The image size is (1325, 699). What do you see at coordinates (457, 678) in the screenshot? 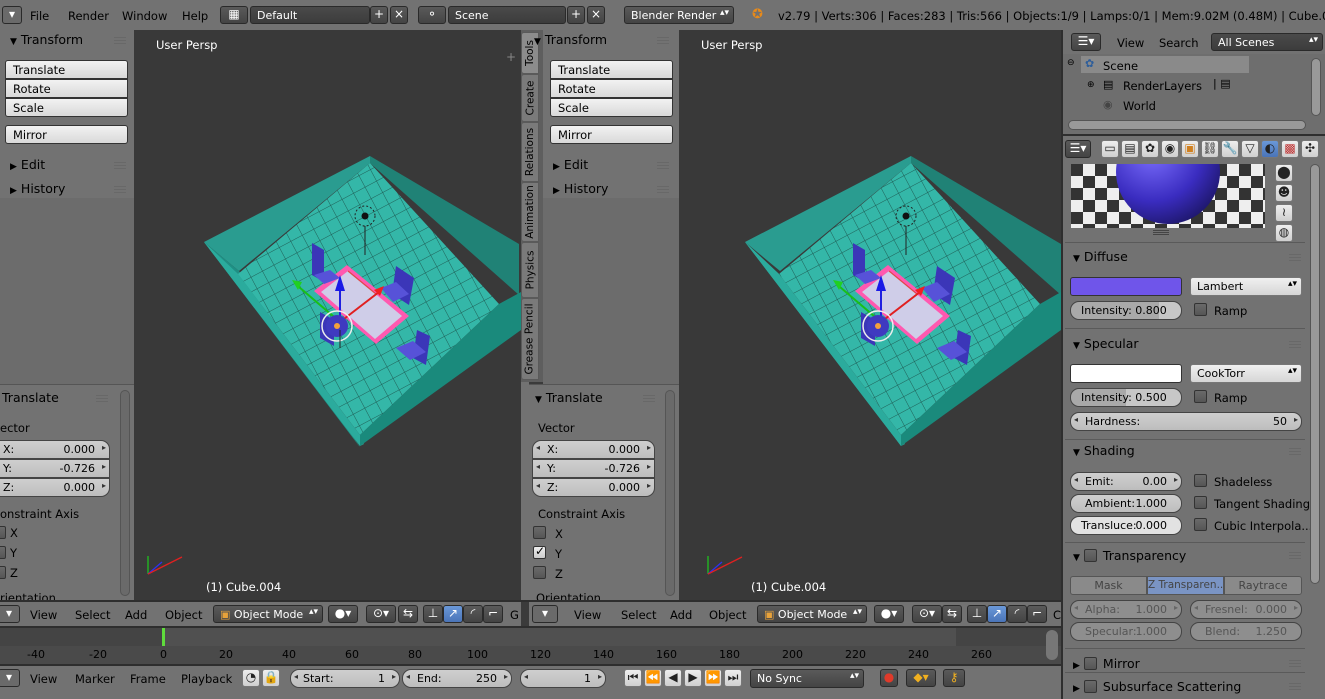
I see `end-frame-field: ◂ End: 250 ▸` at bounding box center [457, 678].